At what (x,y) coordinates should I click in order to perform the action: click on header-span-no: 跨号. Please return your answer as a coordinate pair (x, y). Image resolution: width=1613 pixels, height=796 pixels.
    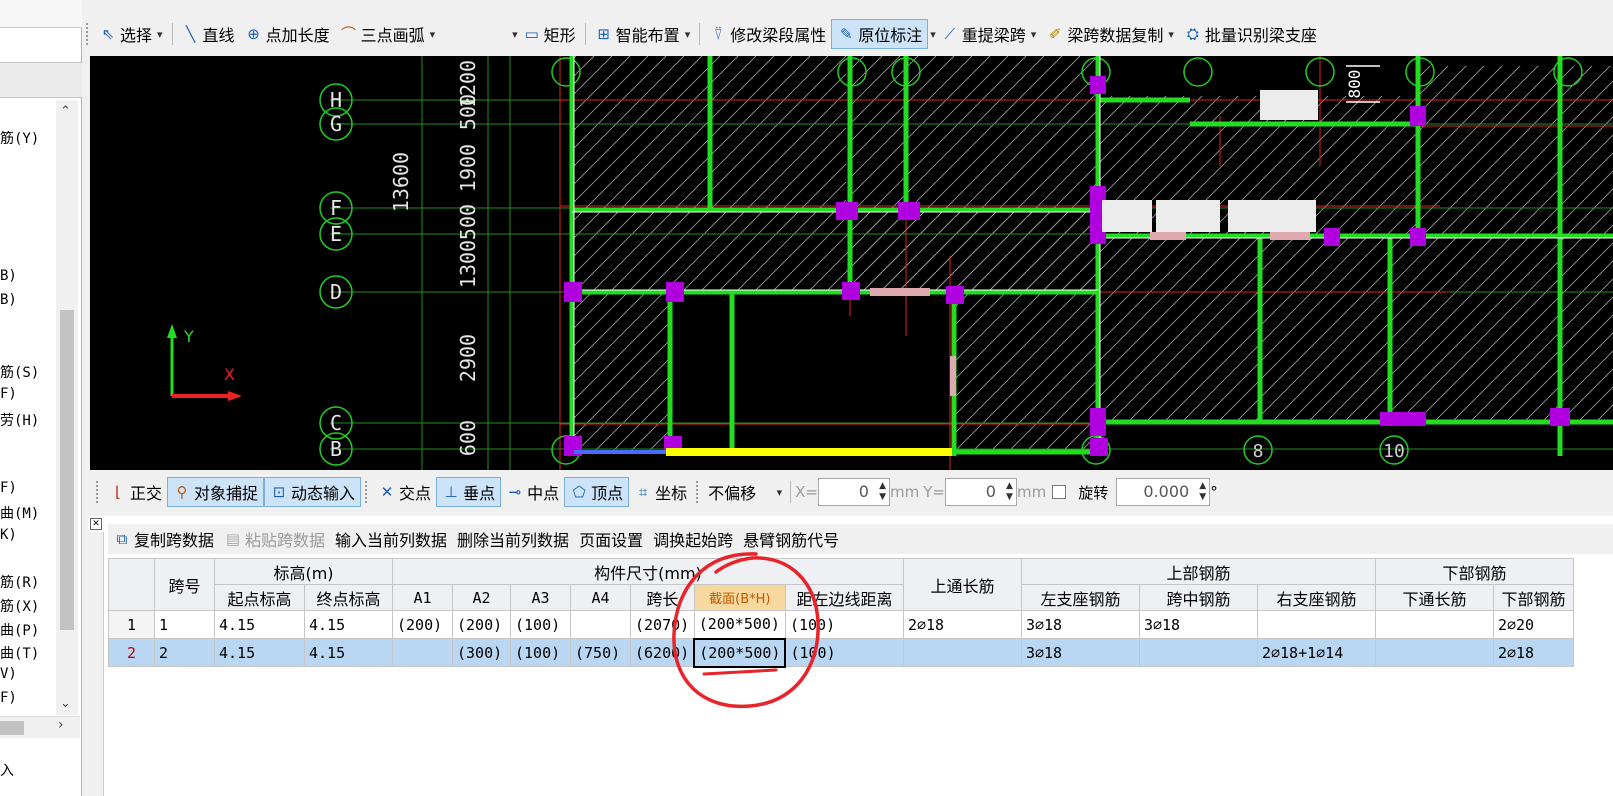
    Looking at the image, I should click on (184, 584).